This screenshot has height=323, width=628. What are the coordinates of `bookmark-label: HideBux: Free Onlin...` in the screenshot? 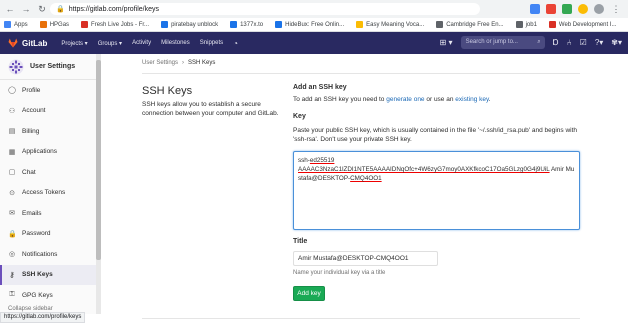 It's located at (315, 24).